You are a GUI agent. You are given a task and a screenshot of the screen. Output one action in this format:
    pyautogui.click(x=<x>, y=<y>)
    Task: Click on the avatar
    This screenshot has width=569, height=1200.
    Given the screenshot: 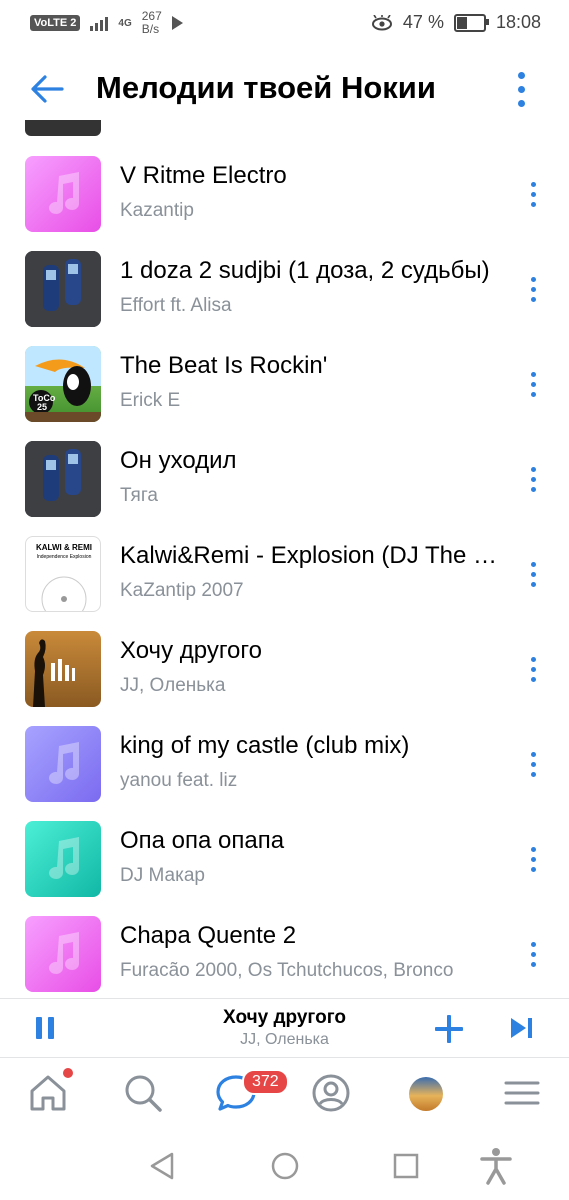 What is the action you would take?
    pyautogui.click(x=426, y=1094)
    